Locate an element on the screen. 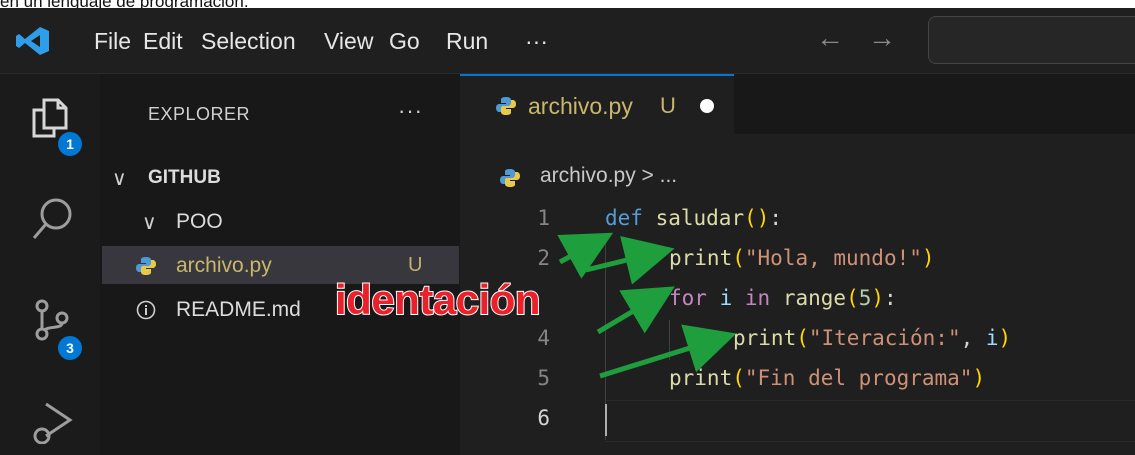  tab-archivo: archivo.py U is located at coordinates (597, 105).